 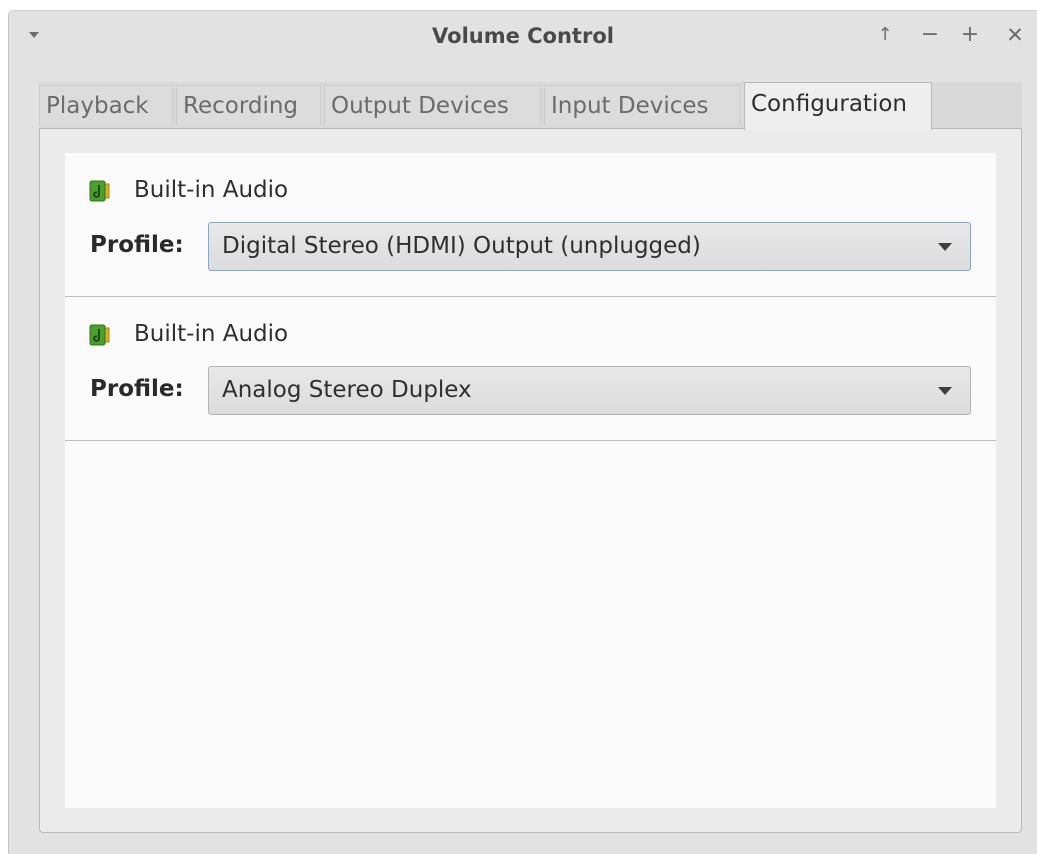 What do you see at coordinates (885, 35) in the screenshot?
I see `arrow-up-icon: ↑` at bounding box center [885, 35].